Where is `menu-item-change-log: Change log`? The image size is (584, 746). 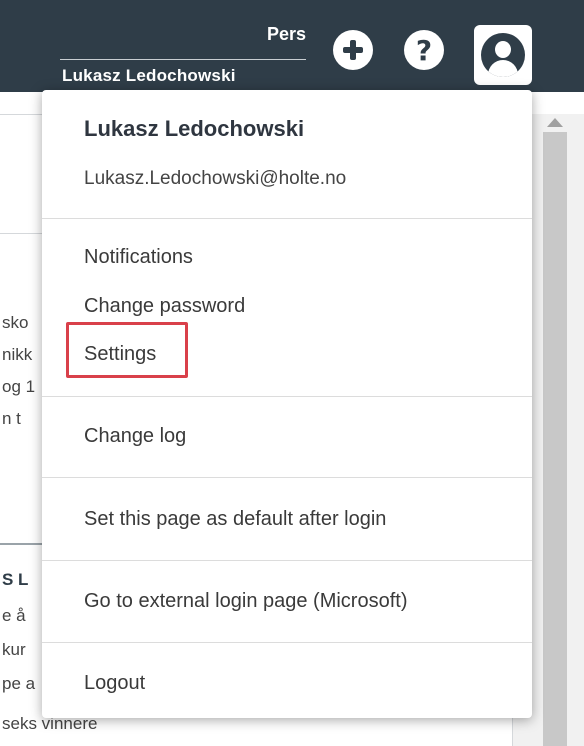 menu-item-change-log: Change log is located at coordinates (135, 436).